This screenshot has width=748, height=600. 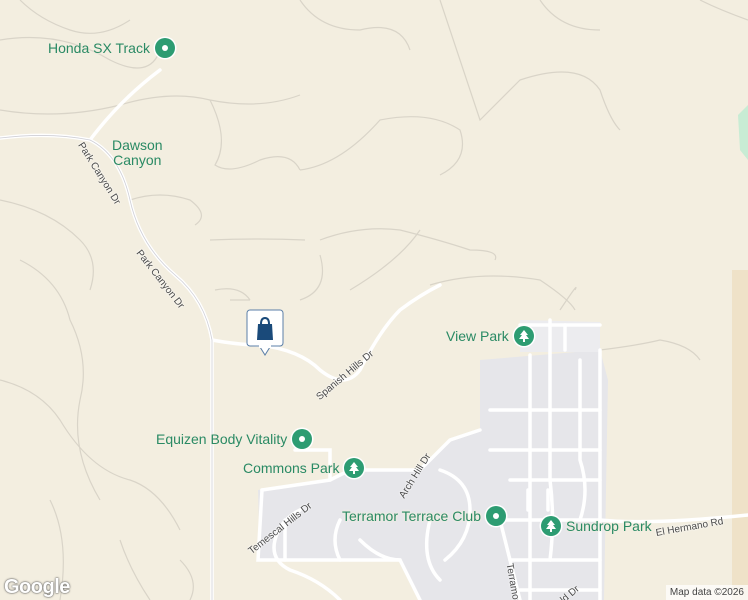 I want to click on poi-label: Equizen Body Vitality, so click(x=222, y=439).